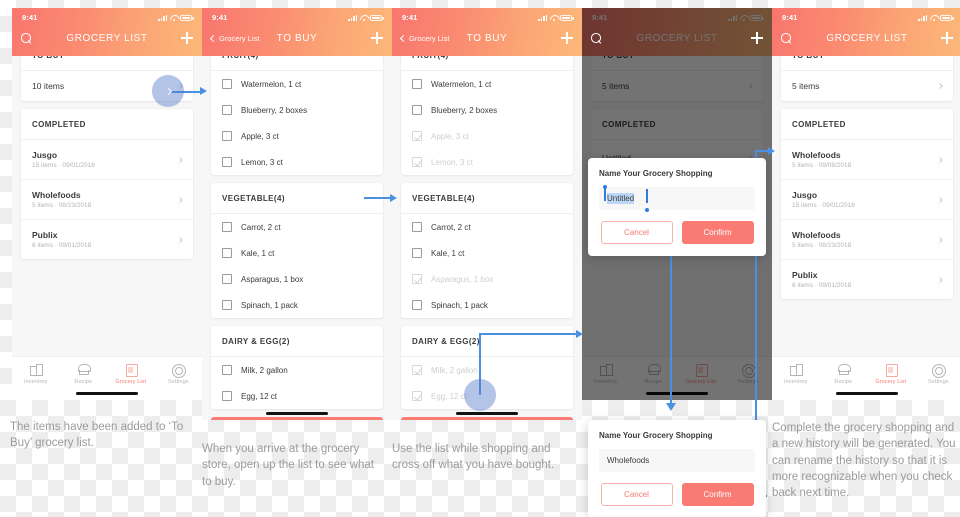 Image resolution: width=960 pixels, height=517 pixels. Describe the element at coordinates (671, 407) in the screenshot. I see `arrow-head-4-bottom-modal` at that location.